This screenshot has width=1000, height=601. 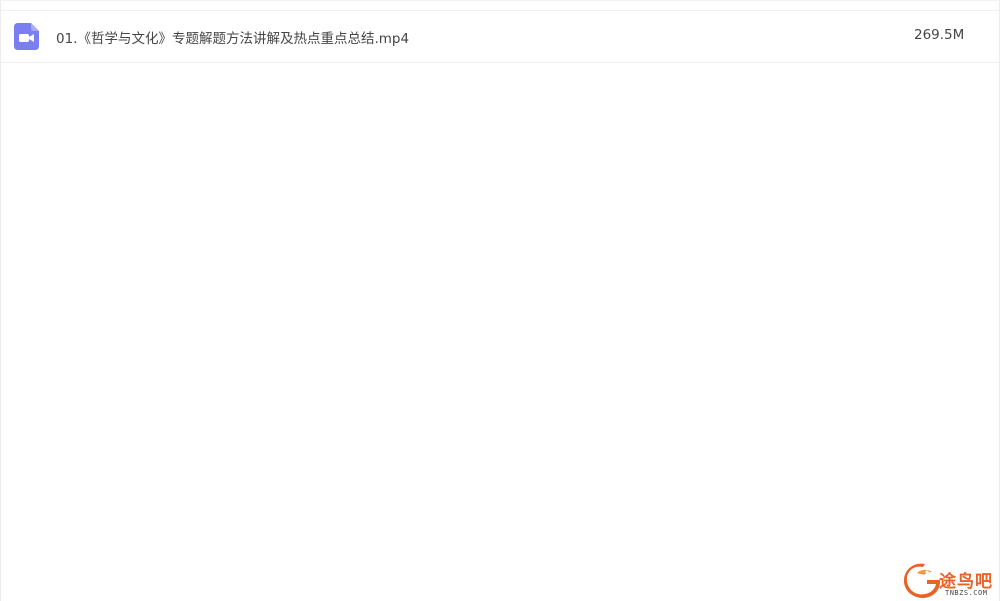 I want to click on file-row: 01.《哲学与文化》专题解题方法讲解及热点重点总结.mp4 269.5M, so click(x=500, y=36).